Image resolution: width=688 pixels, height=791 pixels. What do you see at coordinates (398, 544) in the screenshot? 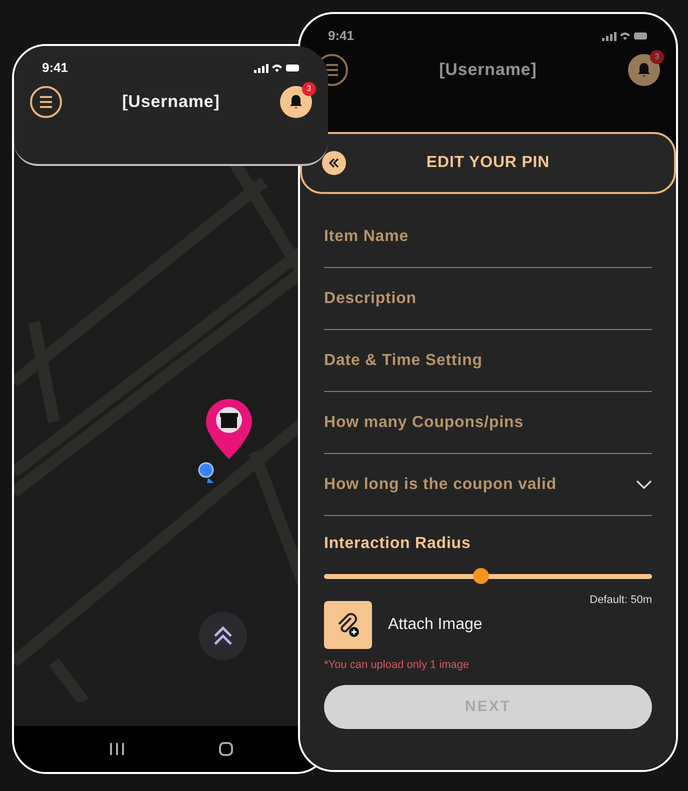
I see `radius-label: Interaction Radius` at bounding box center [398, 544].